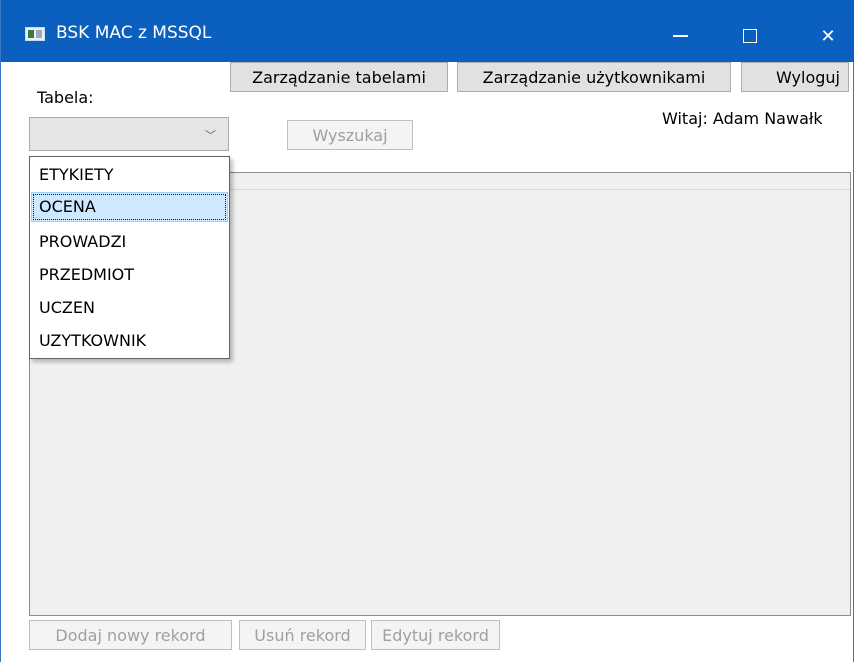  Describe the element at coordinates (129, 341) in the screenshot. I see `dropdown-item-uzytkownik: UZYTKOWNIK` at that location.